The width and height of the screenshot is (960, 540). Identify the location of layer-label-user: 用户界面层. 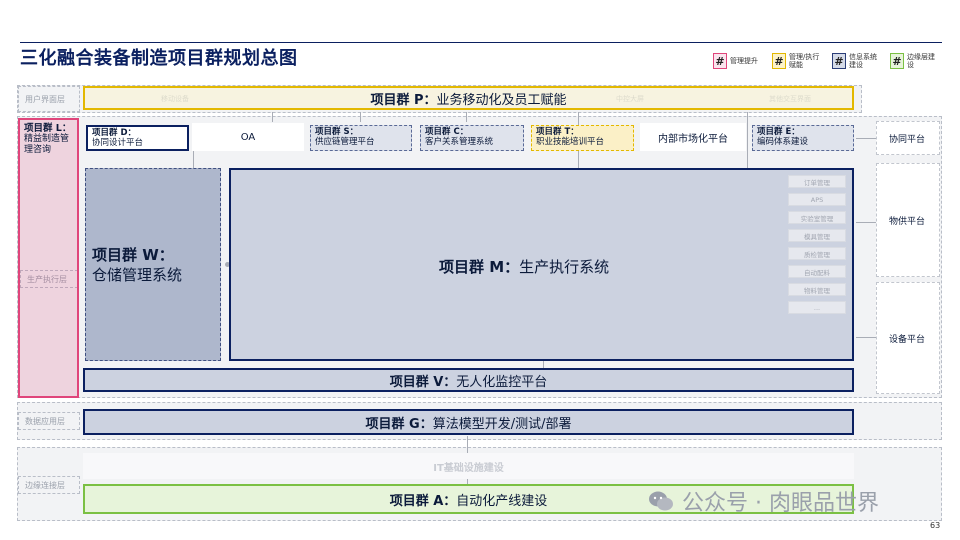
(49, 99).